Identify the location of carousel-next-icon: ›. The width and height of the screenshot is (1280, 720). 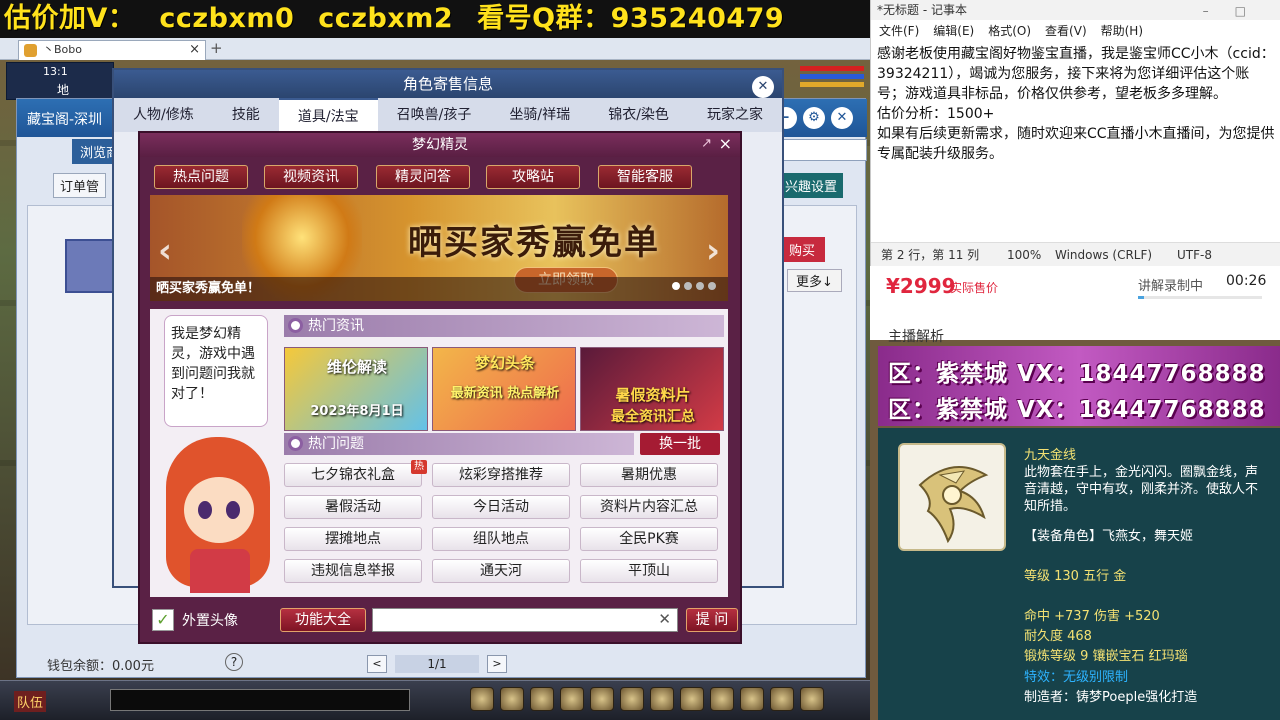
(713, 251).